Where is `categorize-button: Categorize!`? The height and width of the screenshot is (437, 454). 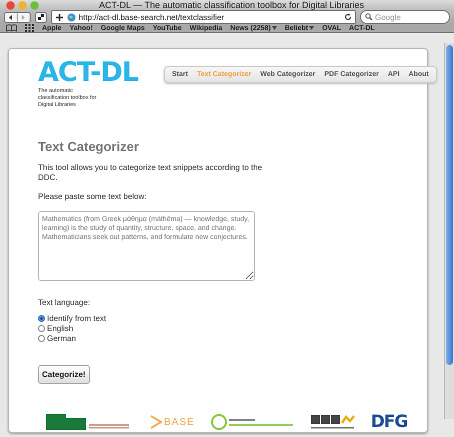 categorize-button: Categorize! is located at coordinates (64, 374).